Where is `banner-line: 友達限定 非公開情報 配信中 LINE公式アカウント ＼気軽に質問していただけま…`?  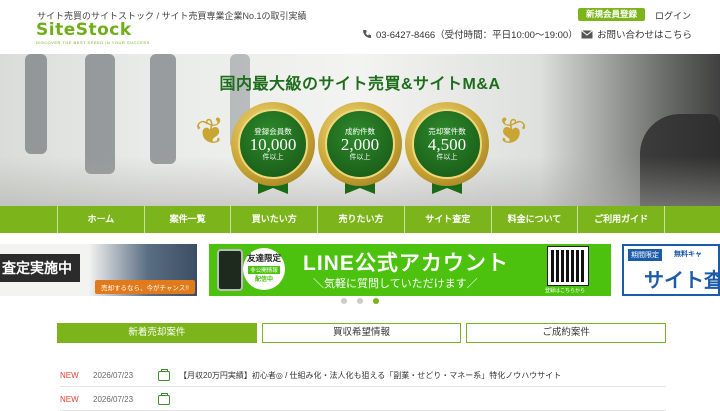 banner-line: 友達限定 非公開情報 配信中 LINE公式アカウント ＼気軽に質問していただけま… is located at coordinates (410, 270).